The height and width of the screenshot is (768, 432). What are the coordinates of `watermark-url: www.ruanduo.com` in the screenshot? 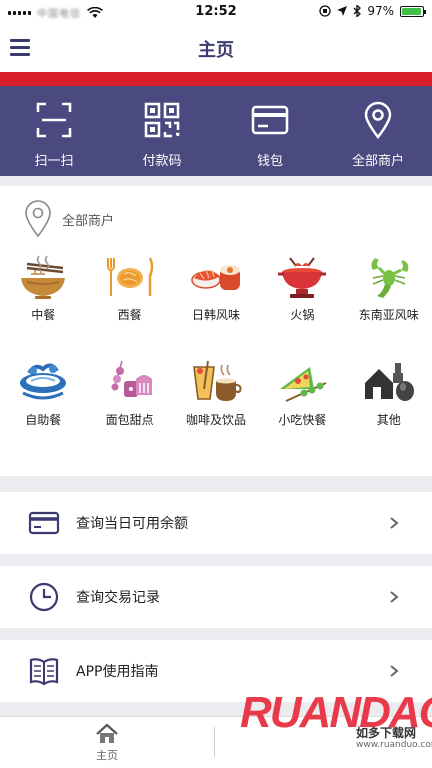 It's located at (394, 745).